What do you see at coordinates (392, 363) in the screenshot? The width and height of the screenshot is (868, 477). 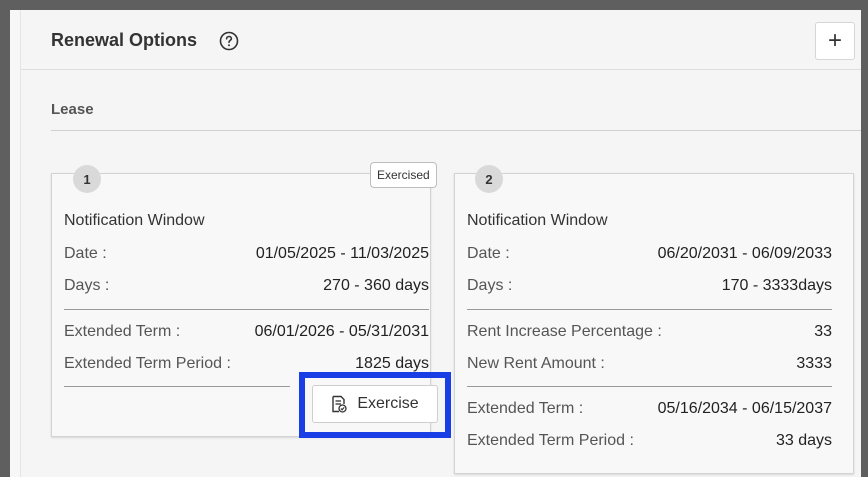 I see `extended-term-period-value: 1825 days` at bounding box center [392, 363].